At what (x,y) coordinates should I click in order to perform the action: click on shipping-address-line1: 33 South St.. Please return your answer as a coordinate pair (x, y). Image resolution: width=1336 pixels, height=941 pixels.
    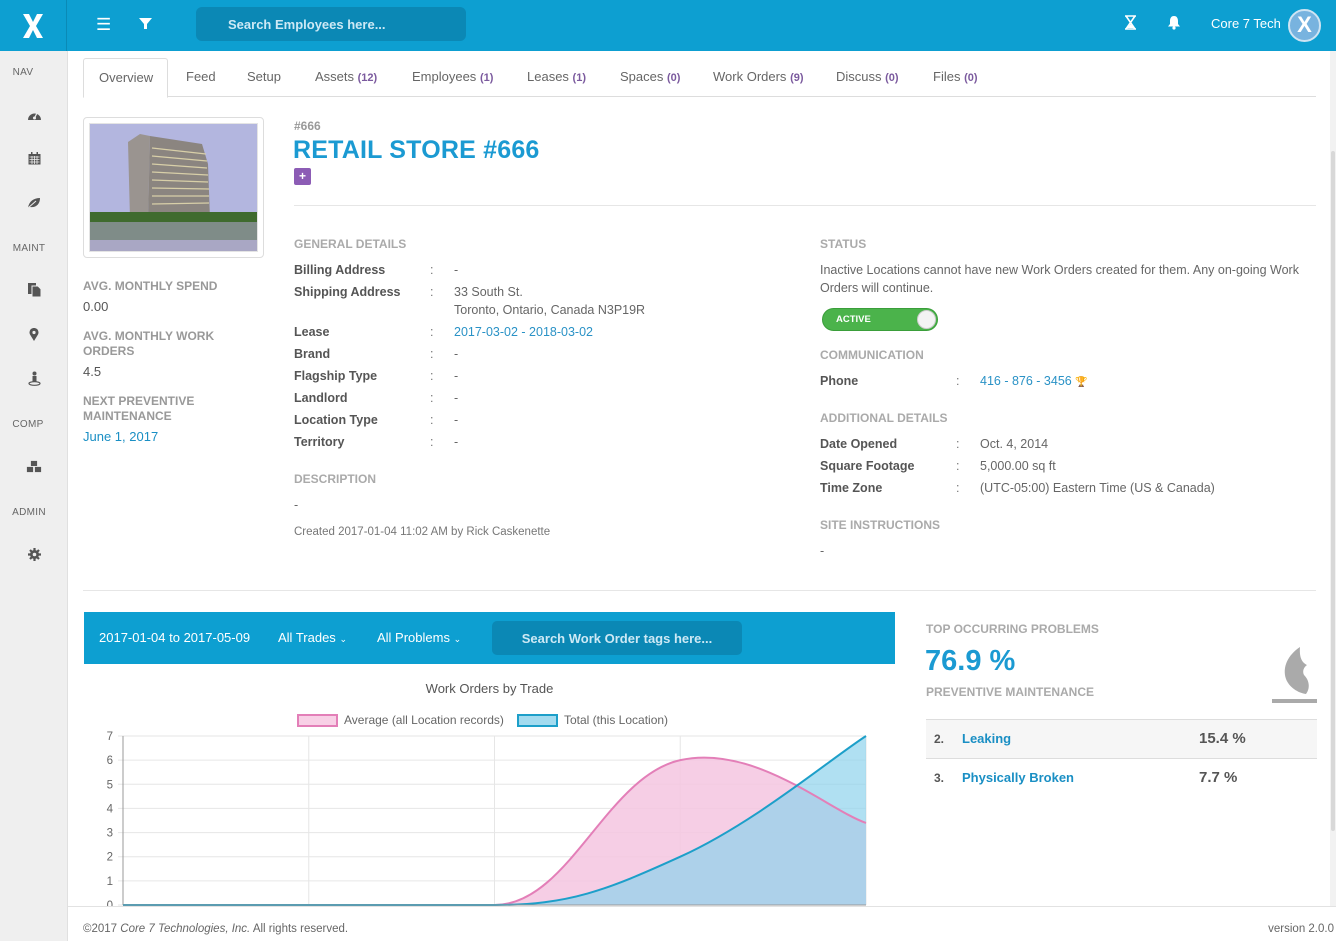
    Looking at the image, I should click on (488, 292).